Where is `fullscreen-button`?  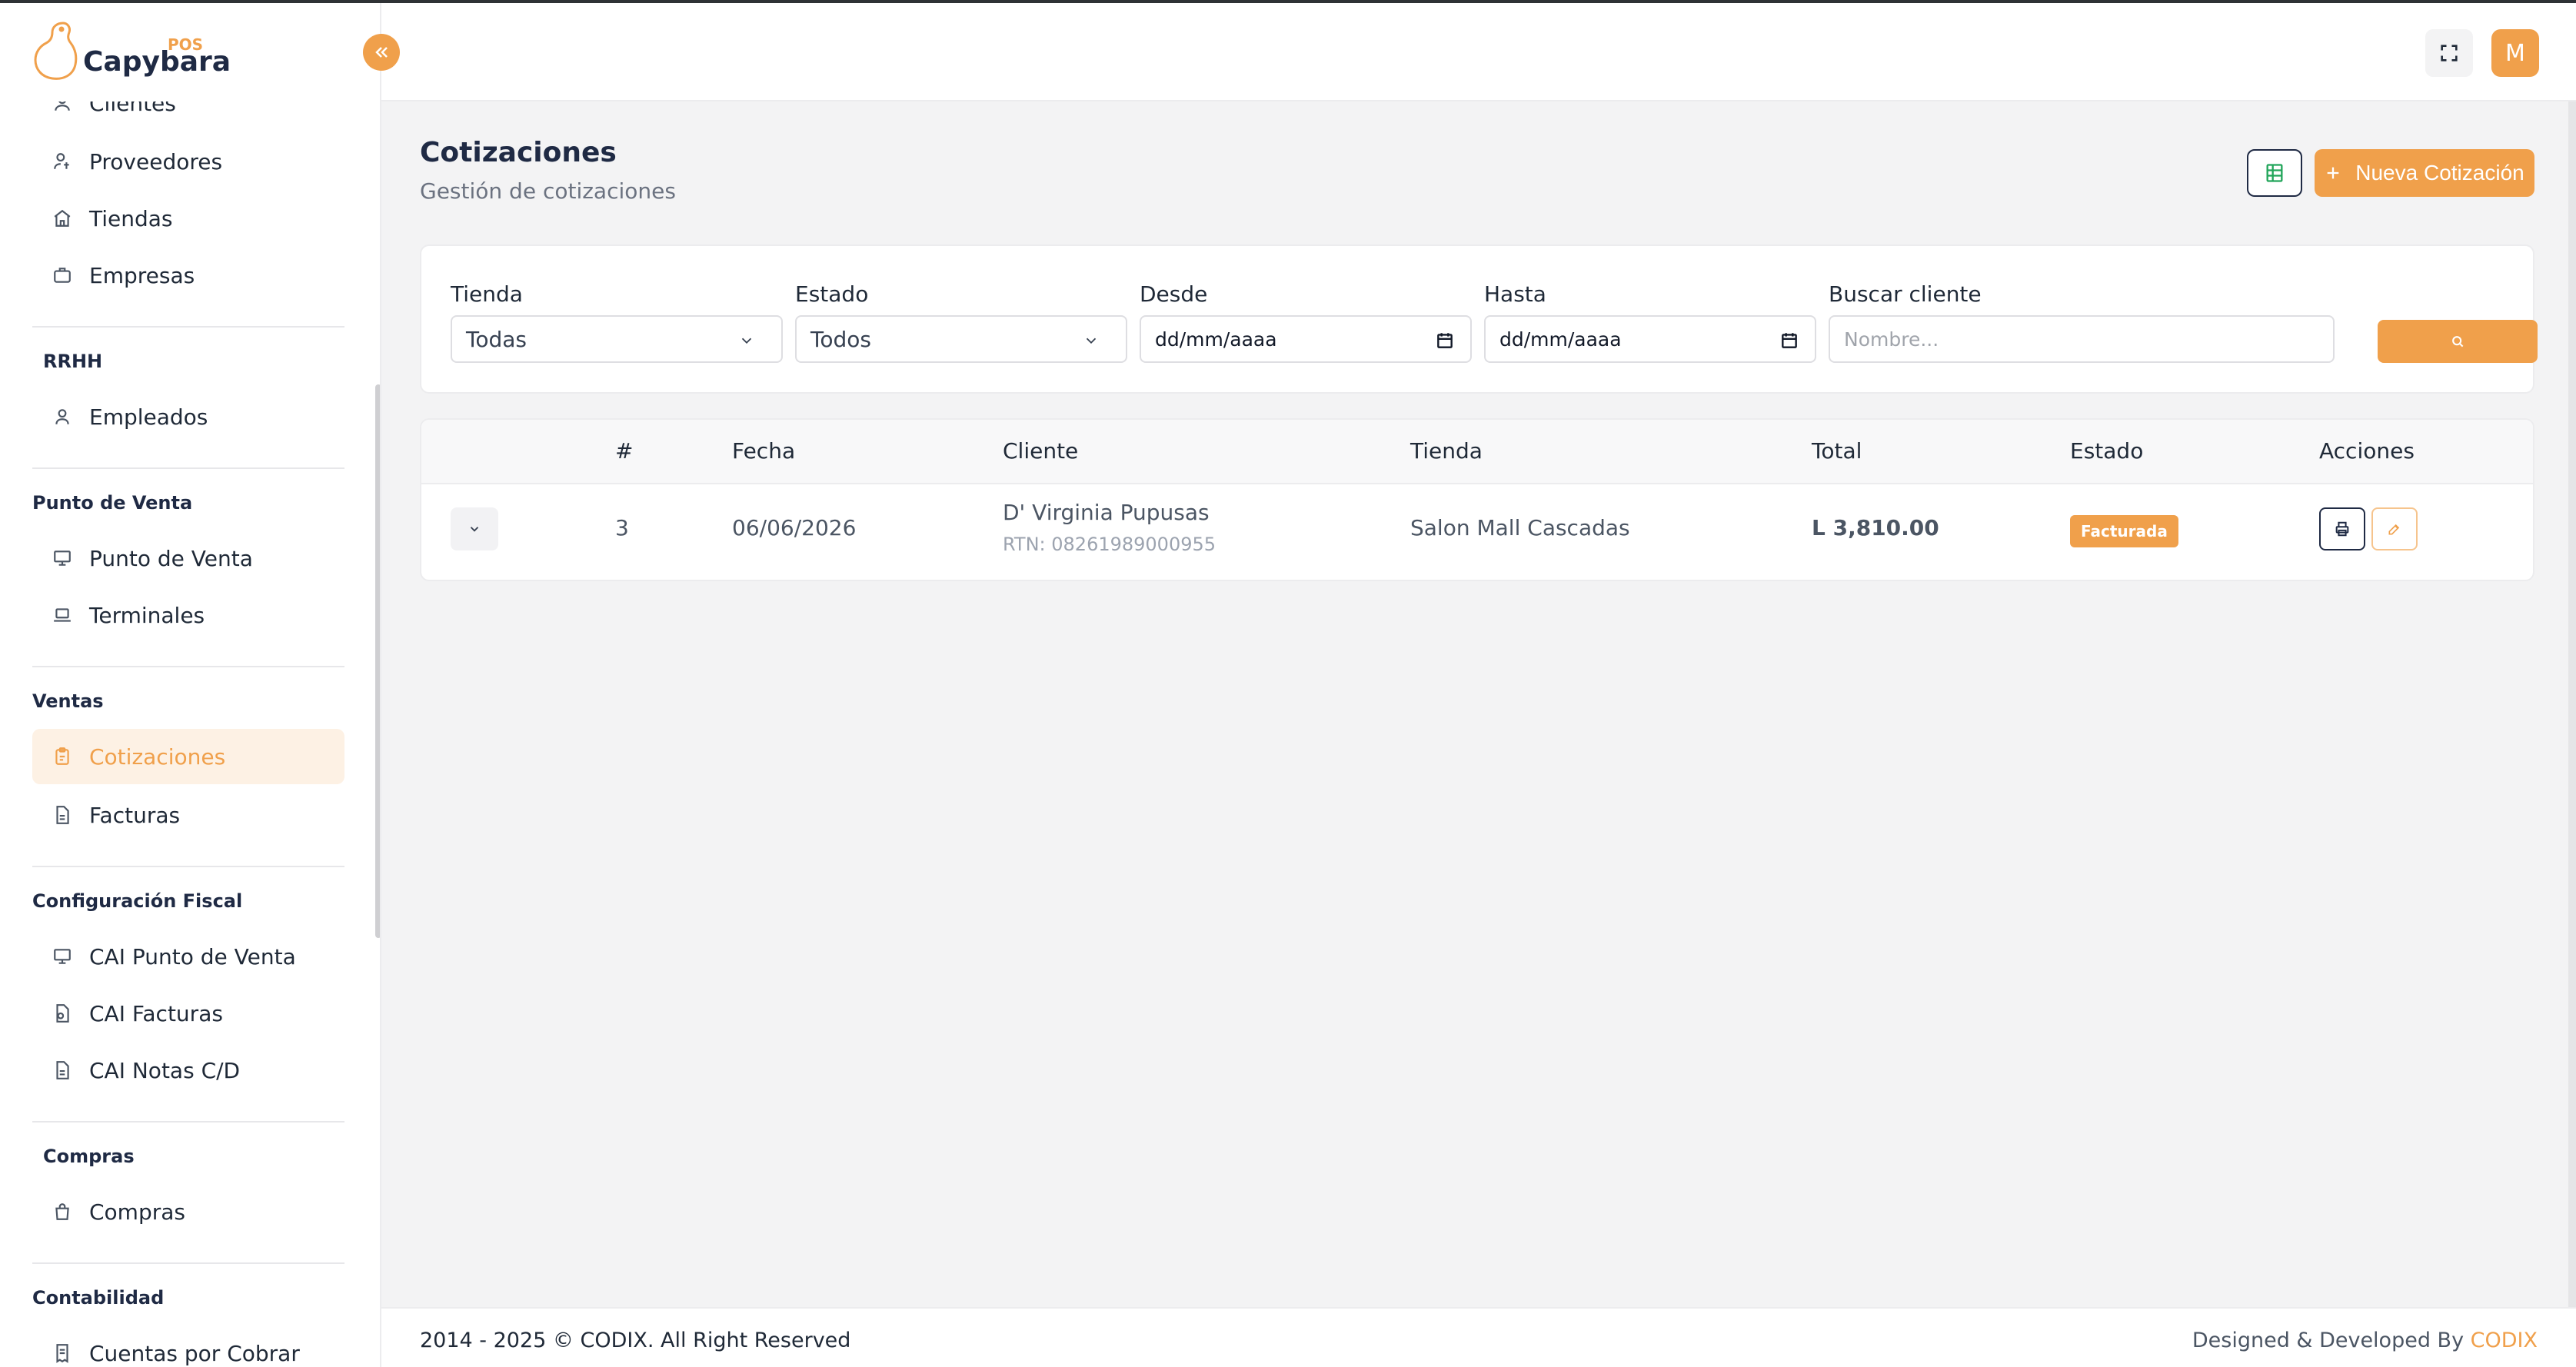
fullscreen-button is located at coordinates (2449, 53).